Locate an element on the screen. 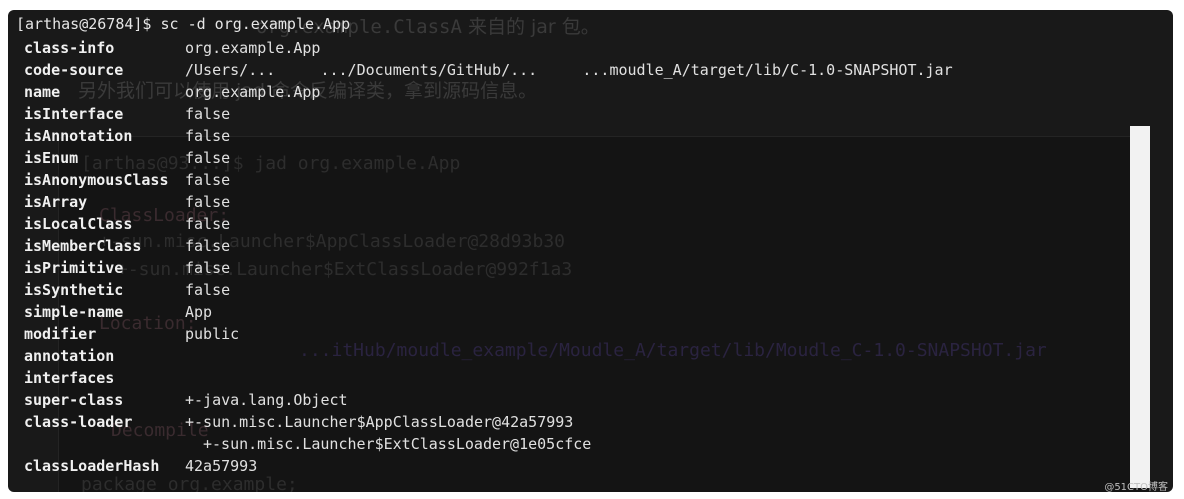 The width and height of the screenshot is (1184, 499). field-value: 42a57993 is located at coordinates (221, 466).